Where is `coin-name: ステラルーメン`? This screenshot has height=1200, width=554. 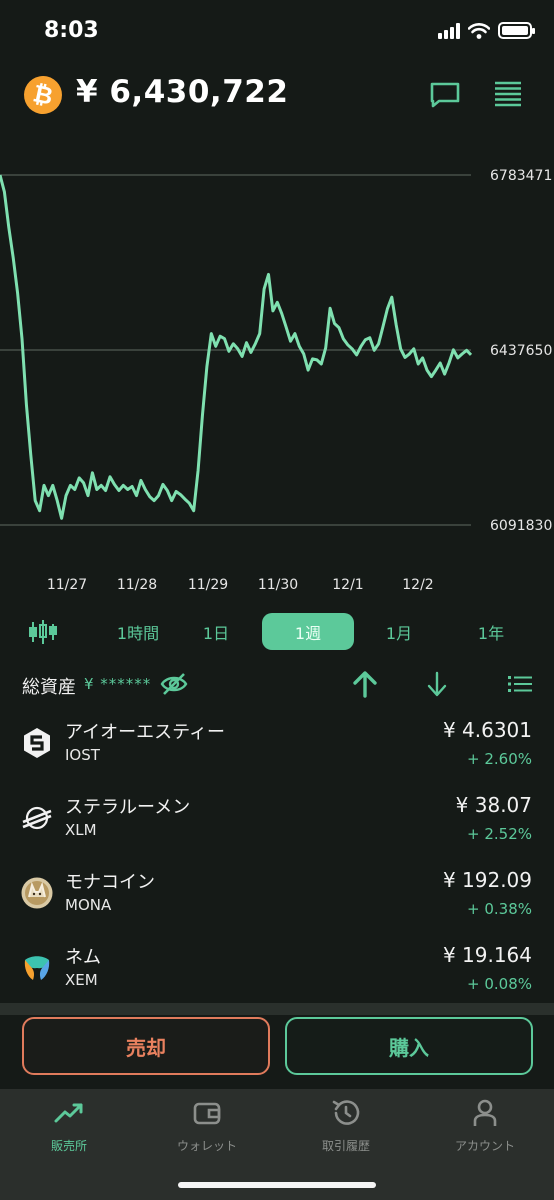
coin-name: ステラルーメン is located at coordinates (128, 807).